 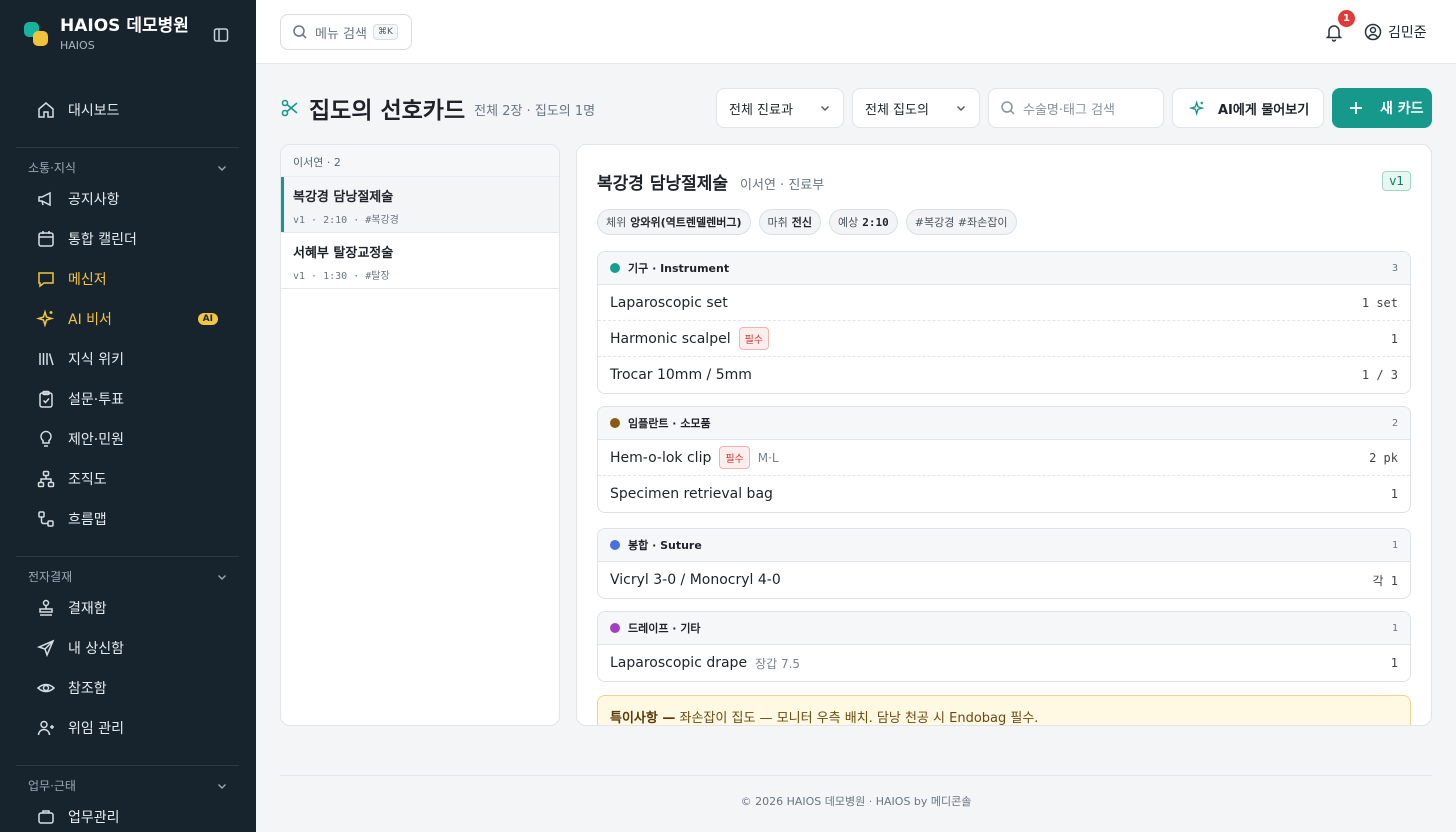 I want to click on item-row: Specimen retrieval bag 1, so click(x=1004, y=494).